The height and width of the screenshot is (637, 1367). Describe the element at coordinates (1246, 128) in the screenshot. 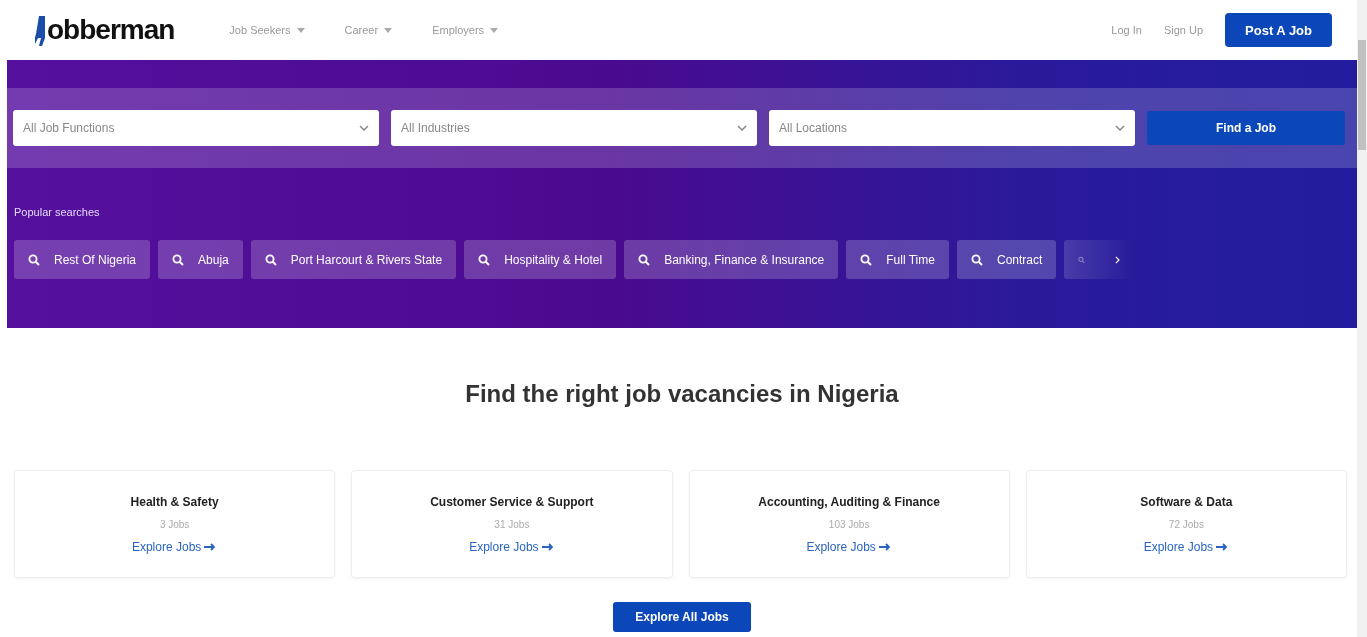

I see `find-job-button: Find a Job` at that location.